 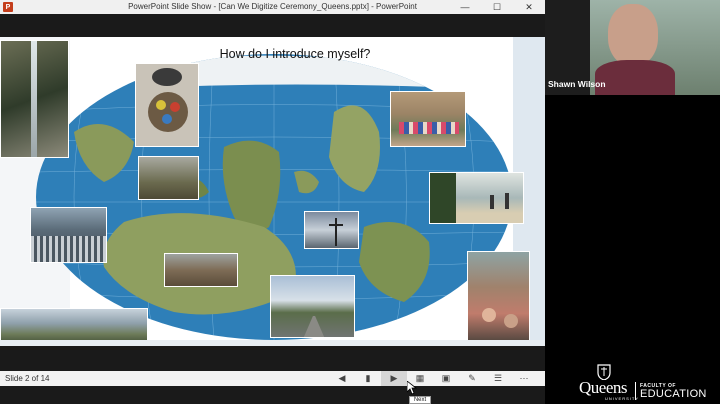 I want to click on pen-icon: ✎, so click(x=472, y=378).